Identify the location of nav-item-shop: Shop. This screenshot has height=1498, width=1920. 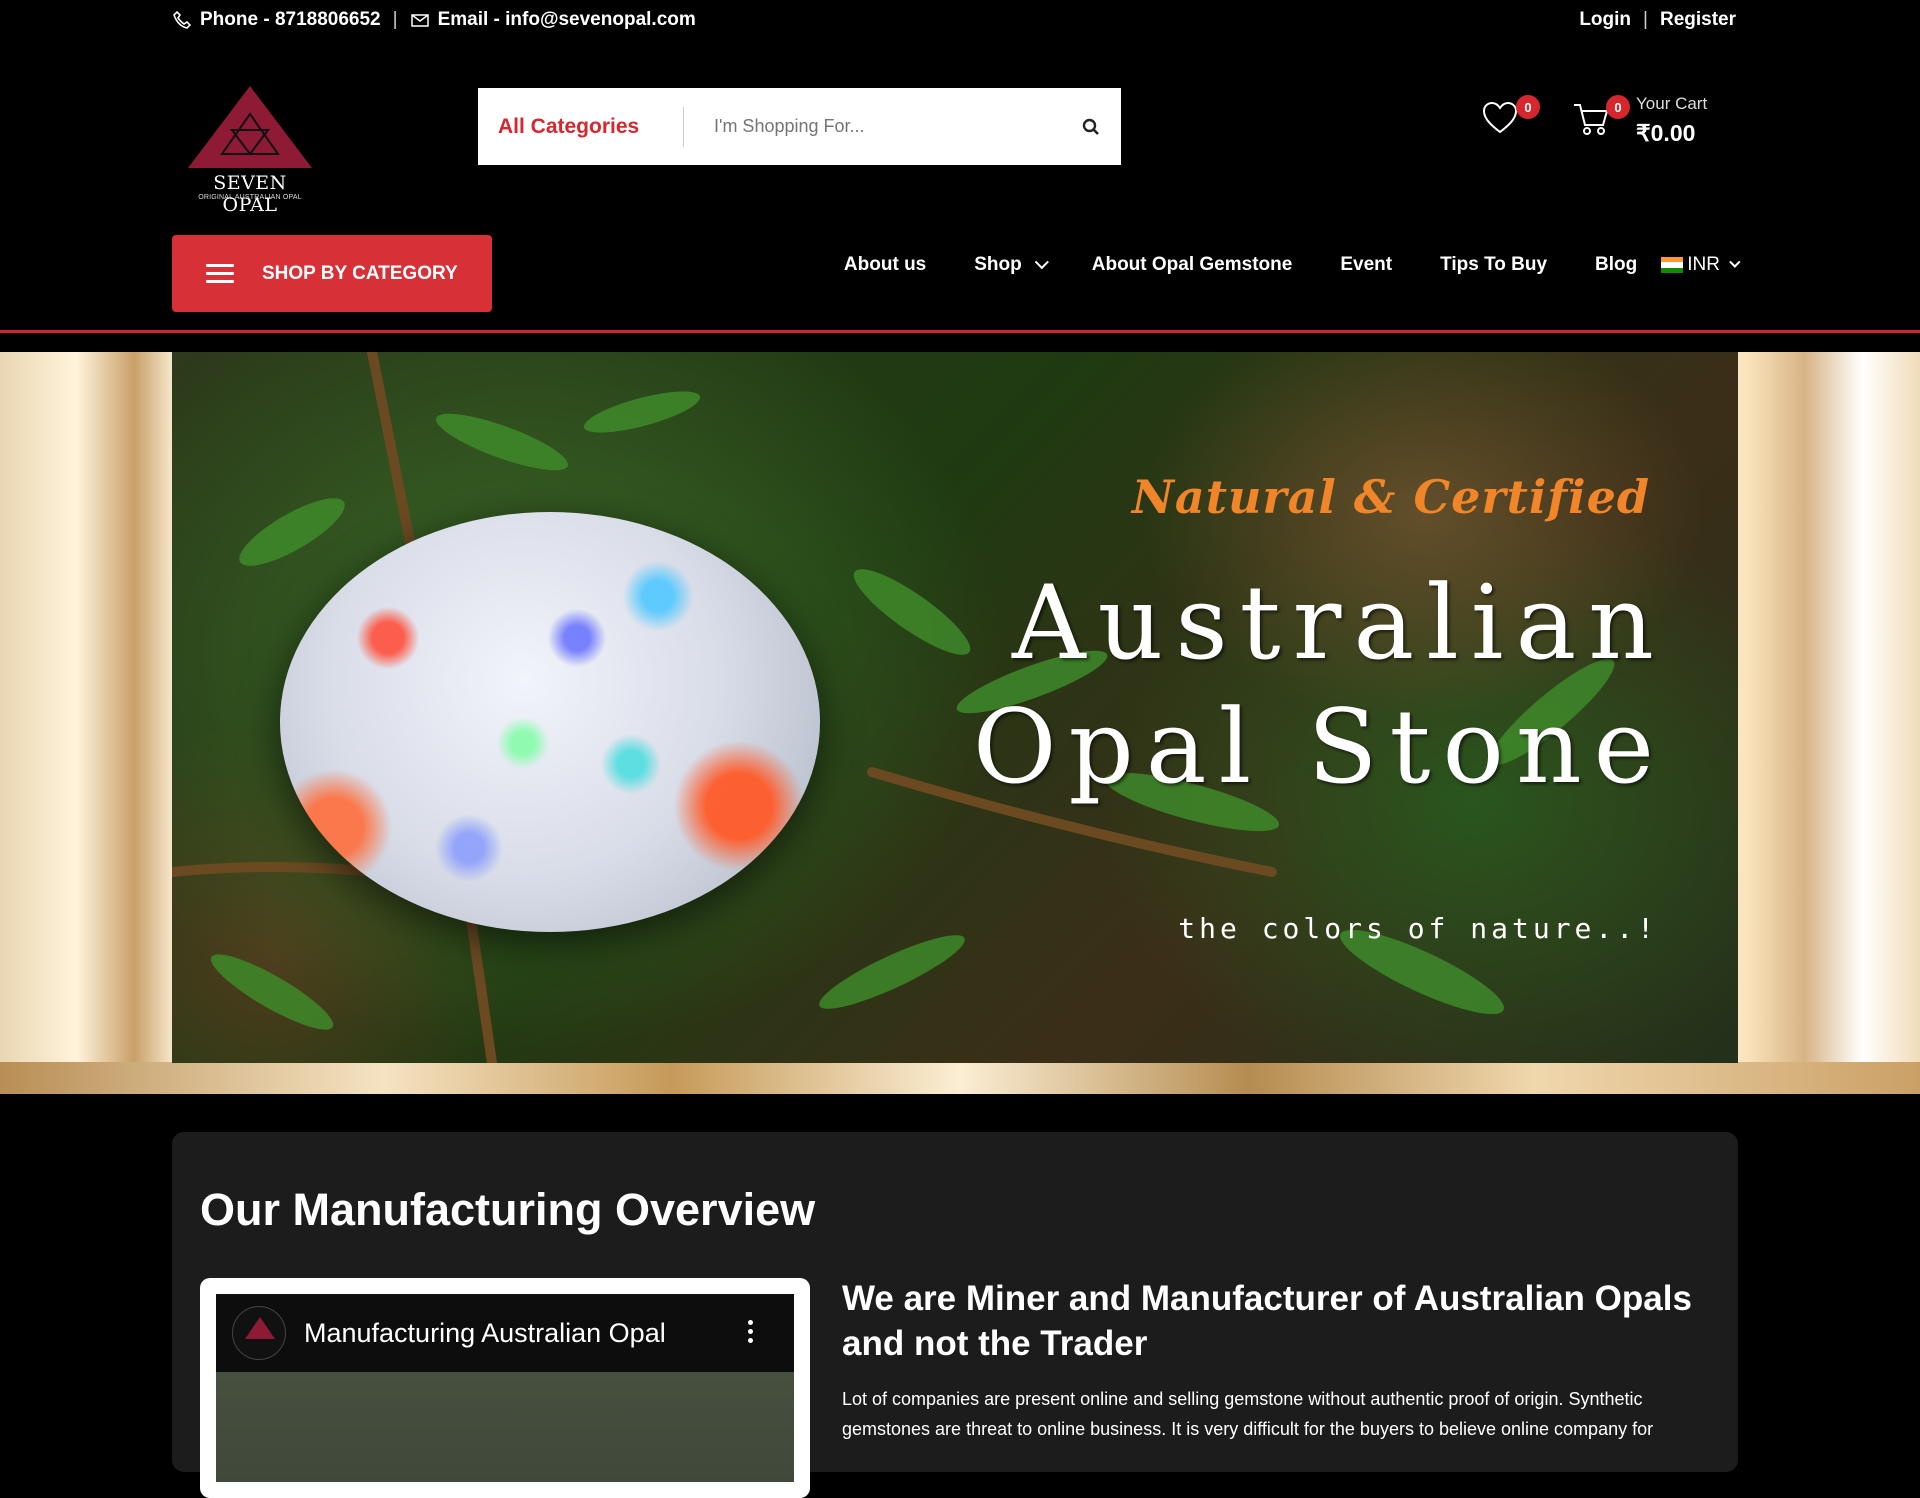
(1011, 265).